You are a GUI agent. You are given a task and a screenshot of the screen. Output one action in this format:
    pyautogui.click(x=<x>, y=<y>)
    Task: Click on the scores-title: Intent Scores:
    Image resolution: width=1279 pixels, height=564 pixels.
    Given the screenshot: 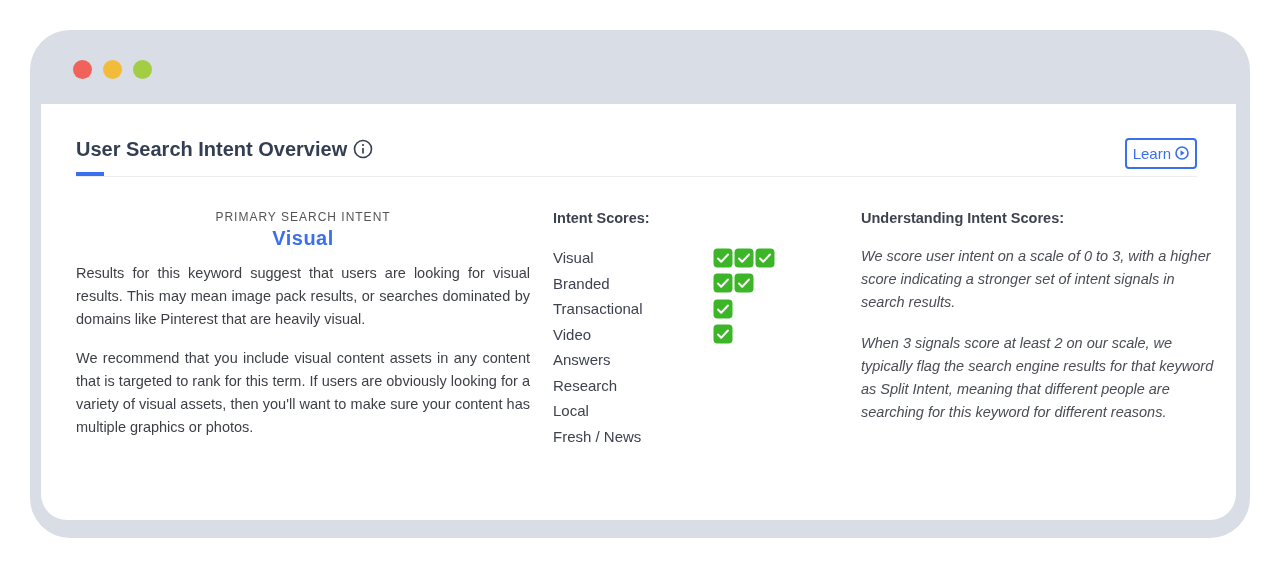 What is the action you would take?
    pyautogui.click(x=602, y=218)
    